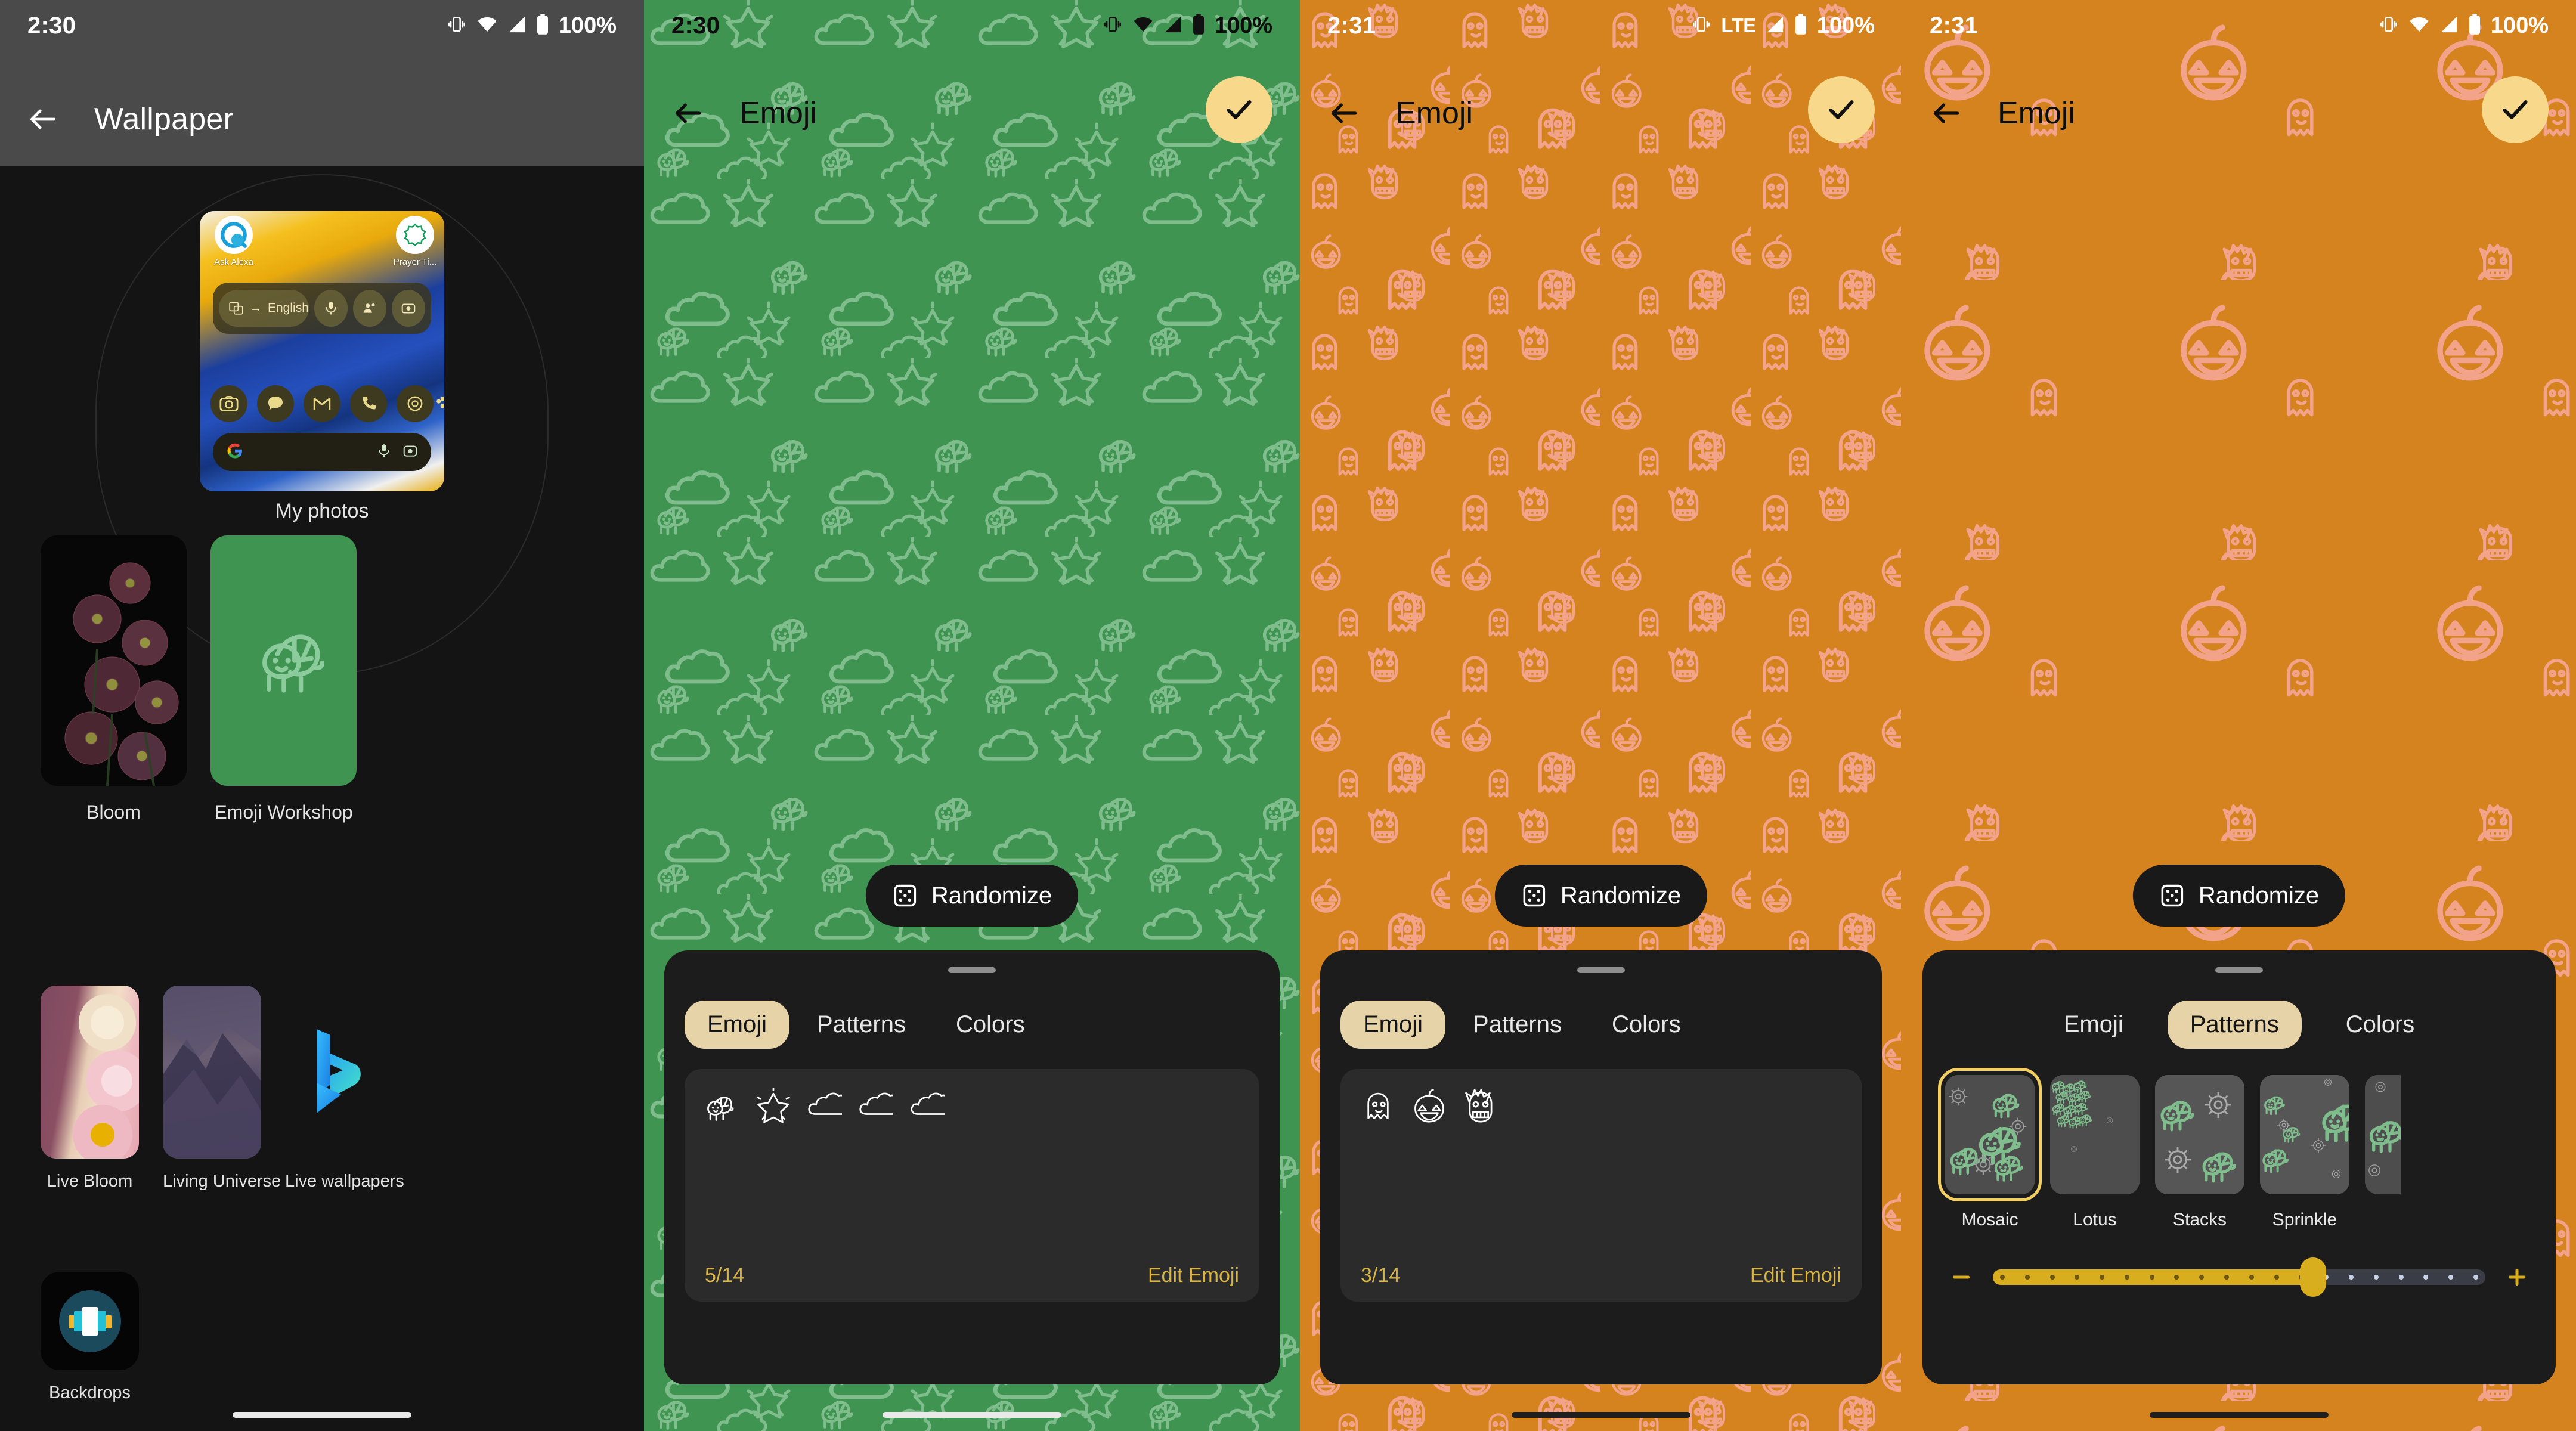 Image resolution: width=2576 pixels, height=1431 pixels. Describe the element at coordinates (114, 660) in the screenshot. I see `bloom-thumbnail` at that location.